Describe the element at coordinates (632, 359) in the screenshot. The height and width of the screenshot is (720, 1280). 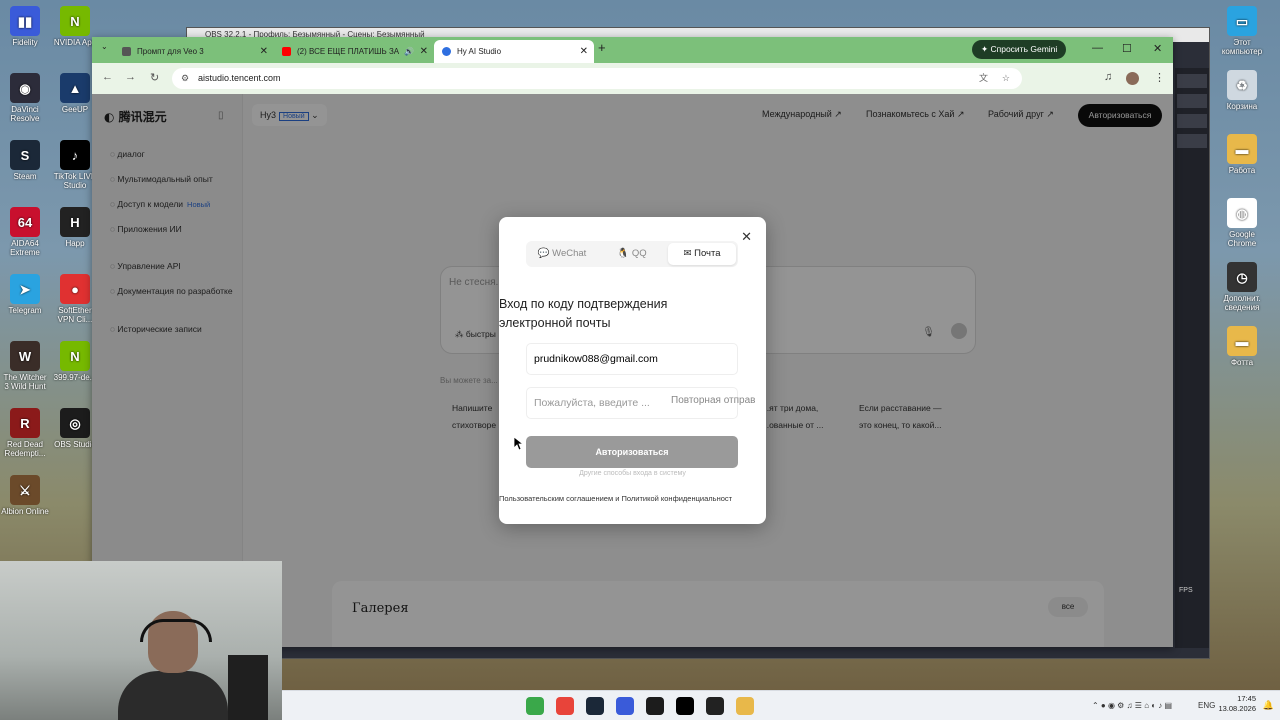
I see `email-field: prudnikow088@gmail.com` at that location.